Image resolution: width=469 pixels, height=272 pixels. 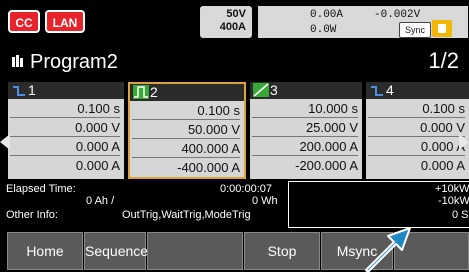 I want to click on wh-value: 0 Wh, so click(x=265, y=201).